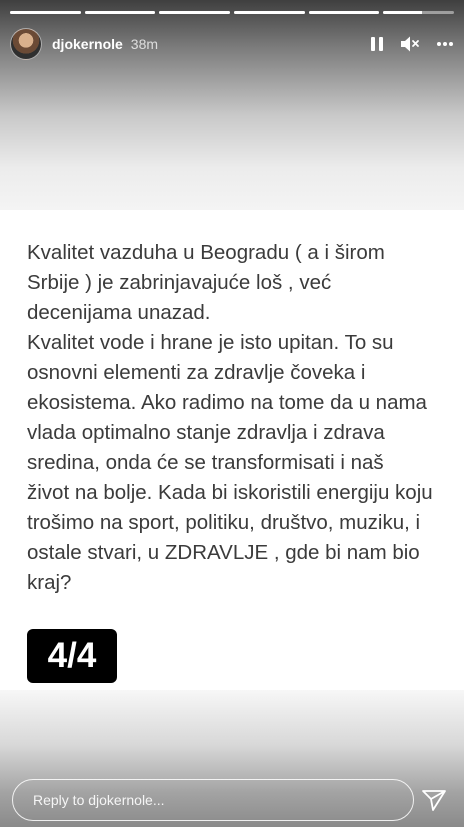  I want to click on story-line: Kvalitet vazduha u Beogradu ( a i širom, so click(206, 252).